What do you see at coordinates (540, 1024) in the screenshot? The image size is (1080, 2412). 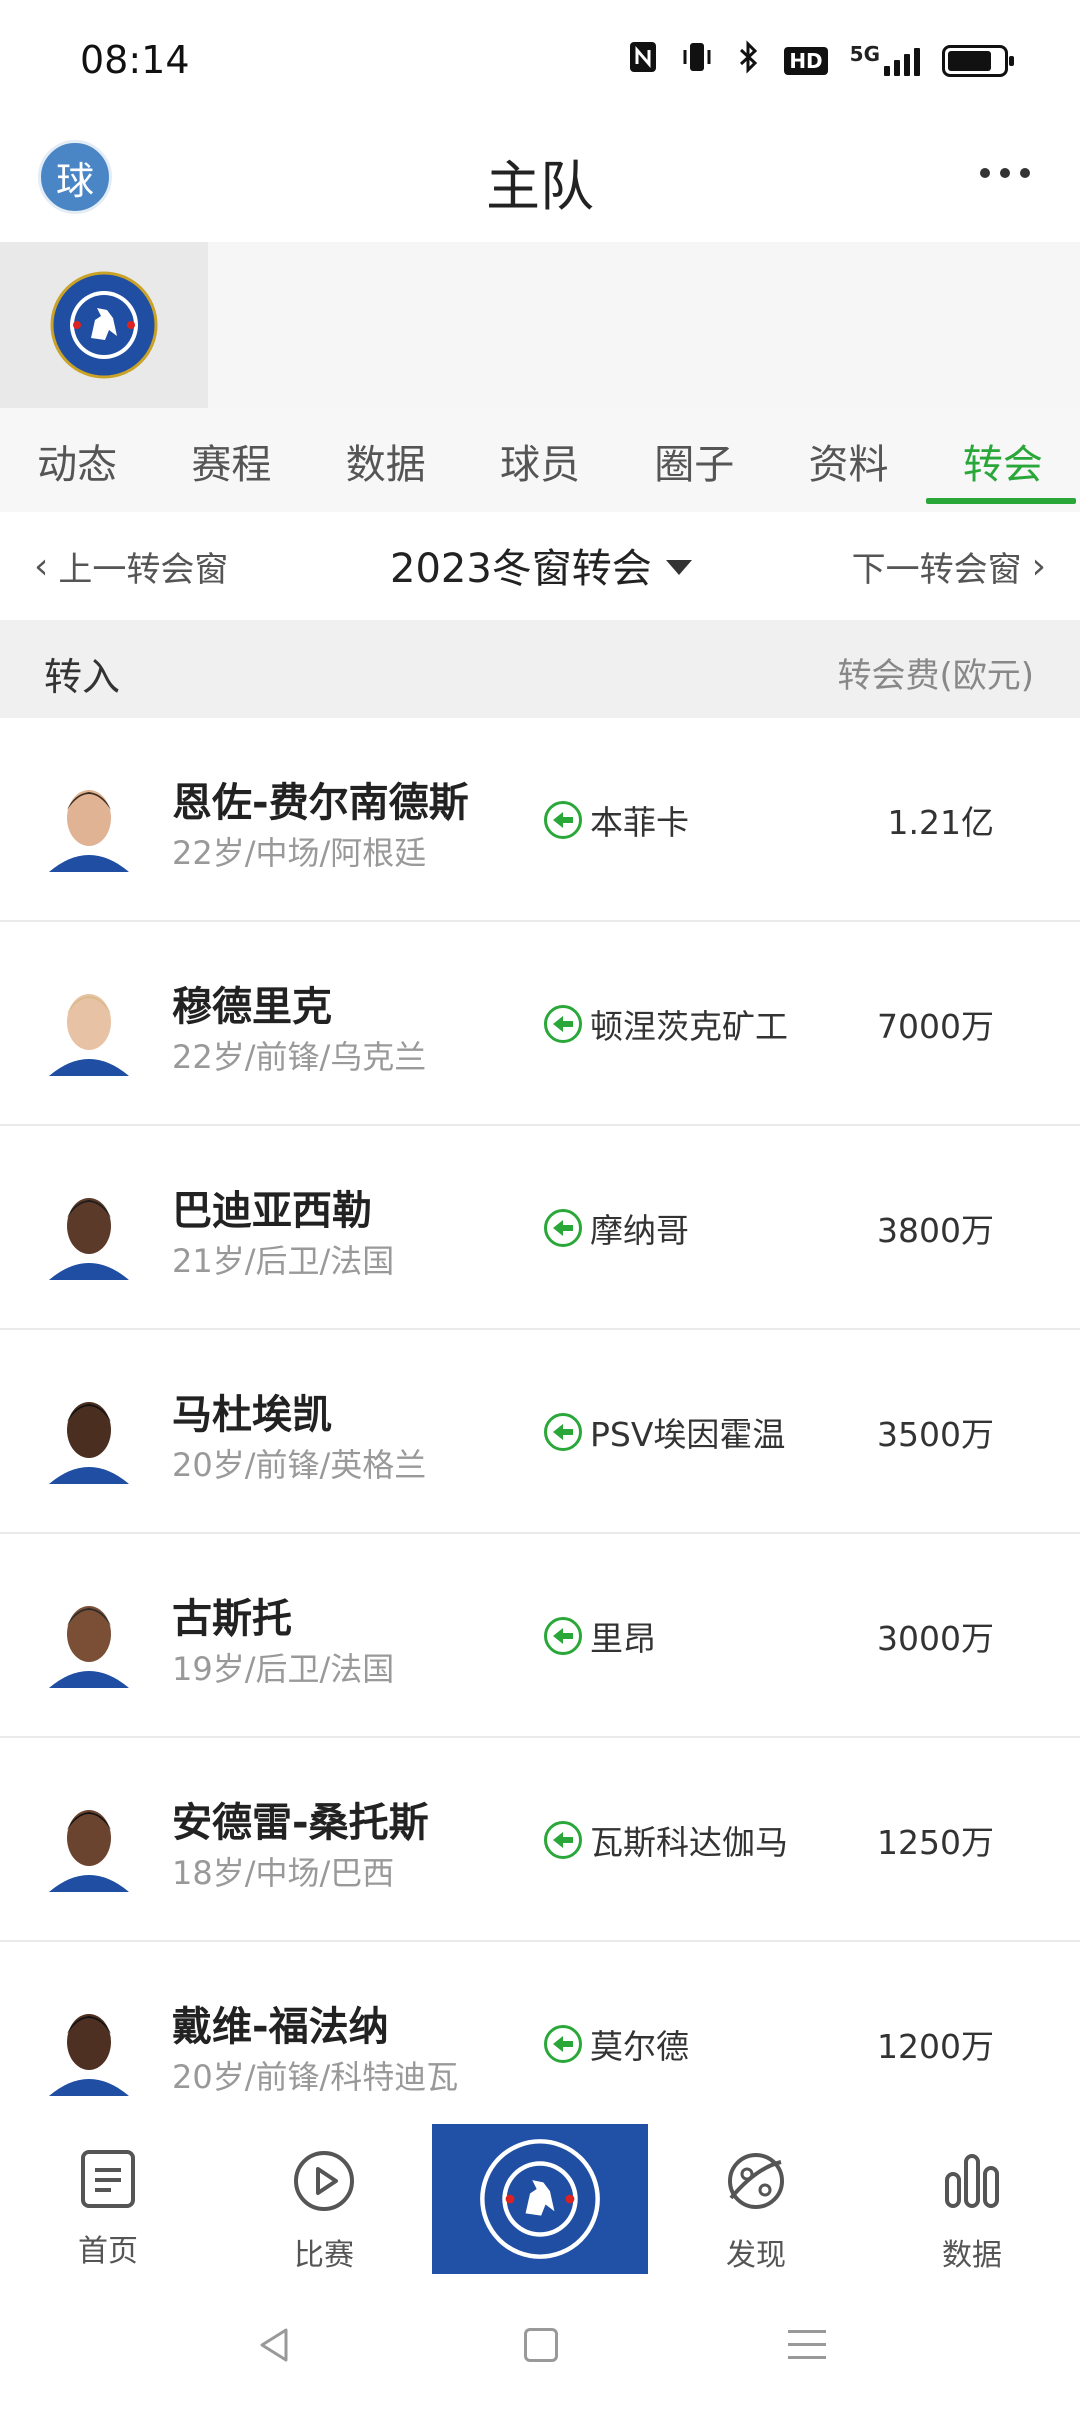 I see `transfer-row: 穆德里克 22岁/前锋/乌克兰 顿涅茨克矿工 7000万` at bounding box center [540, 1024].